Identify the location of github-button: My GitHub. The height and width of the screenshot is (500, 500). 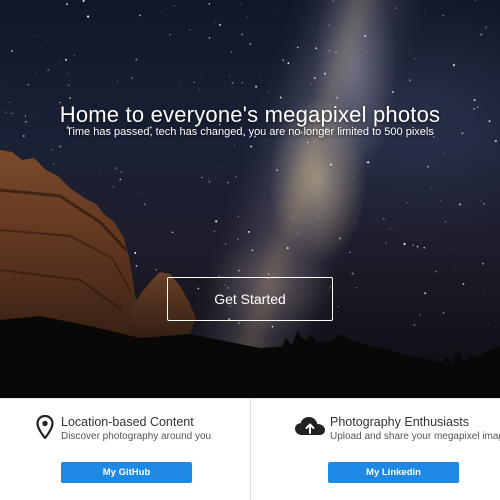
(126, 472).